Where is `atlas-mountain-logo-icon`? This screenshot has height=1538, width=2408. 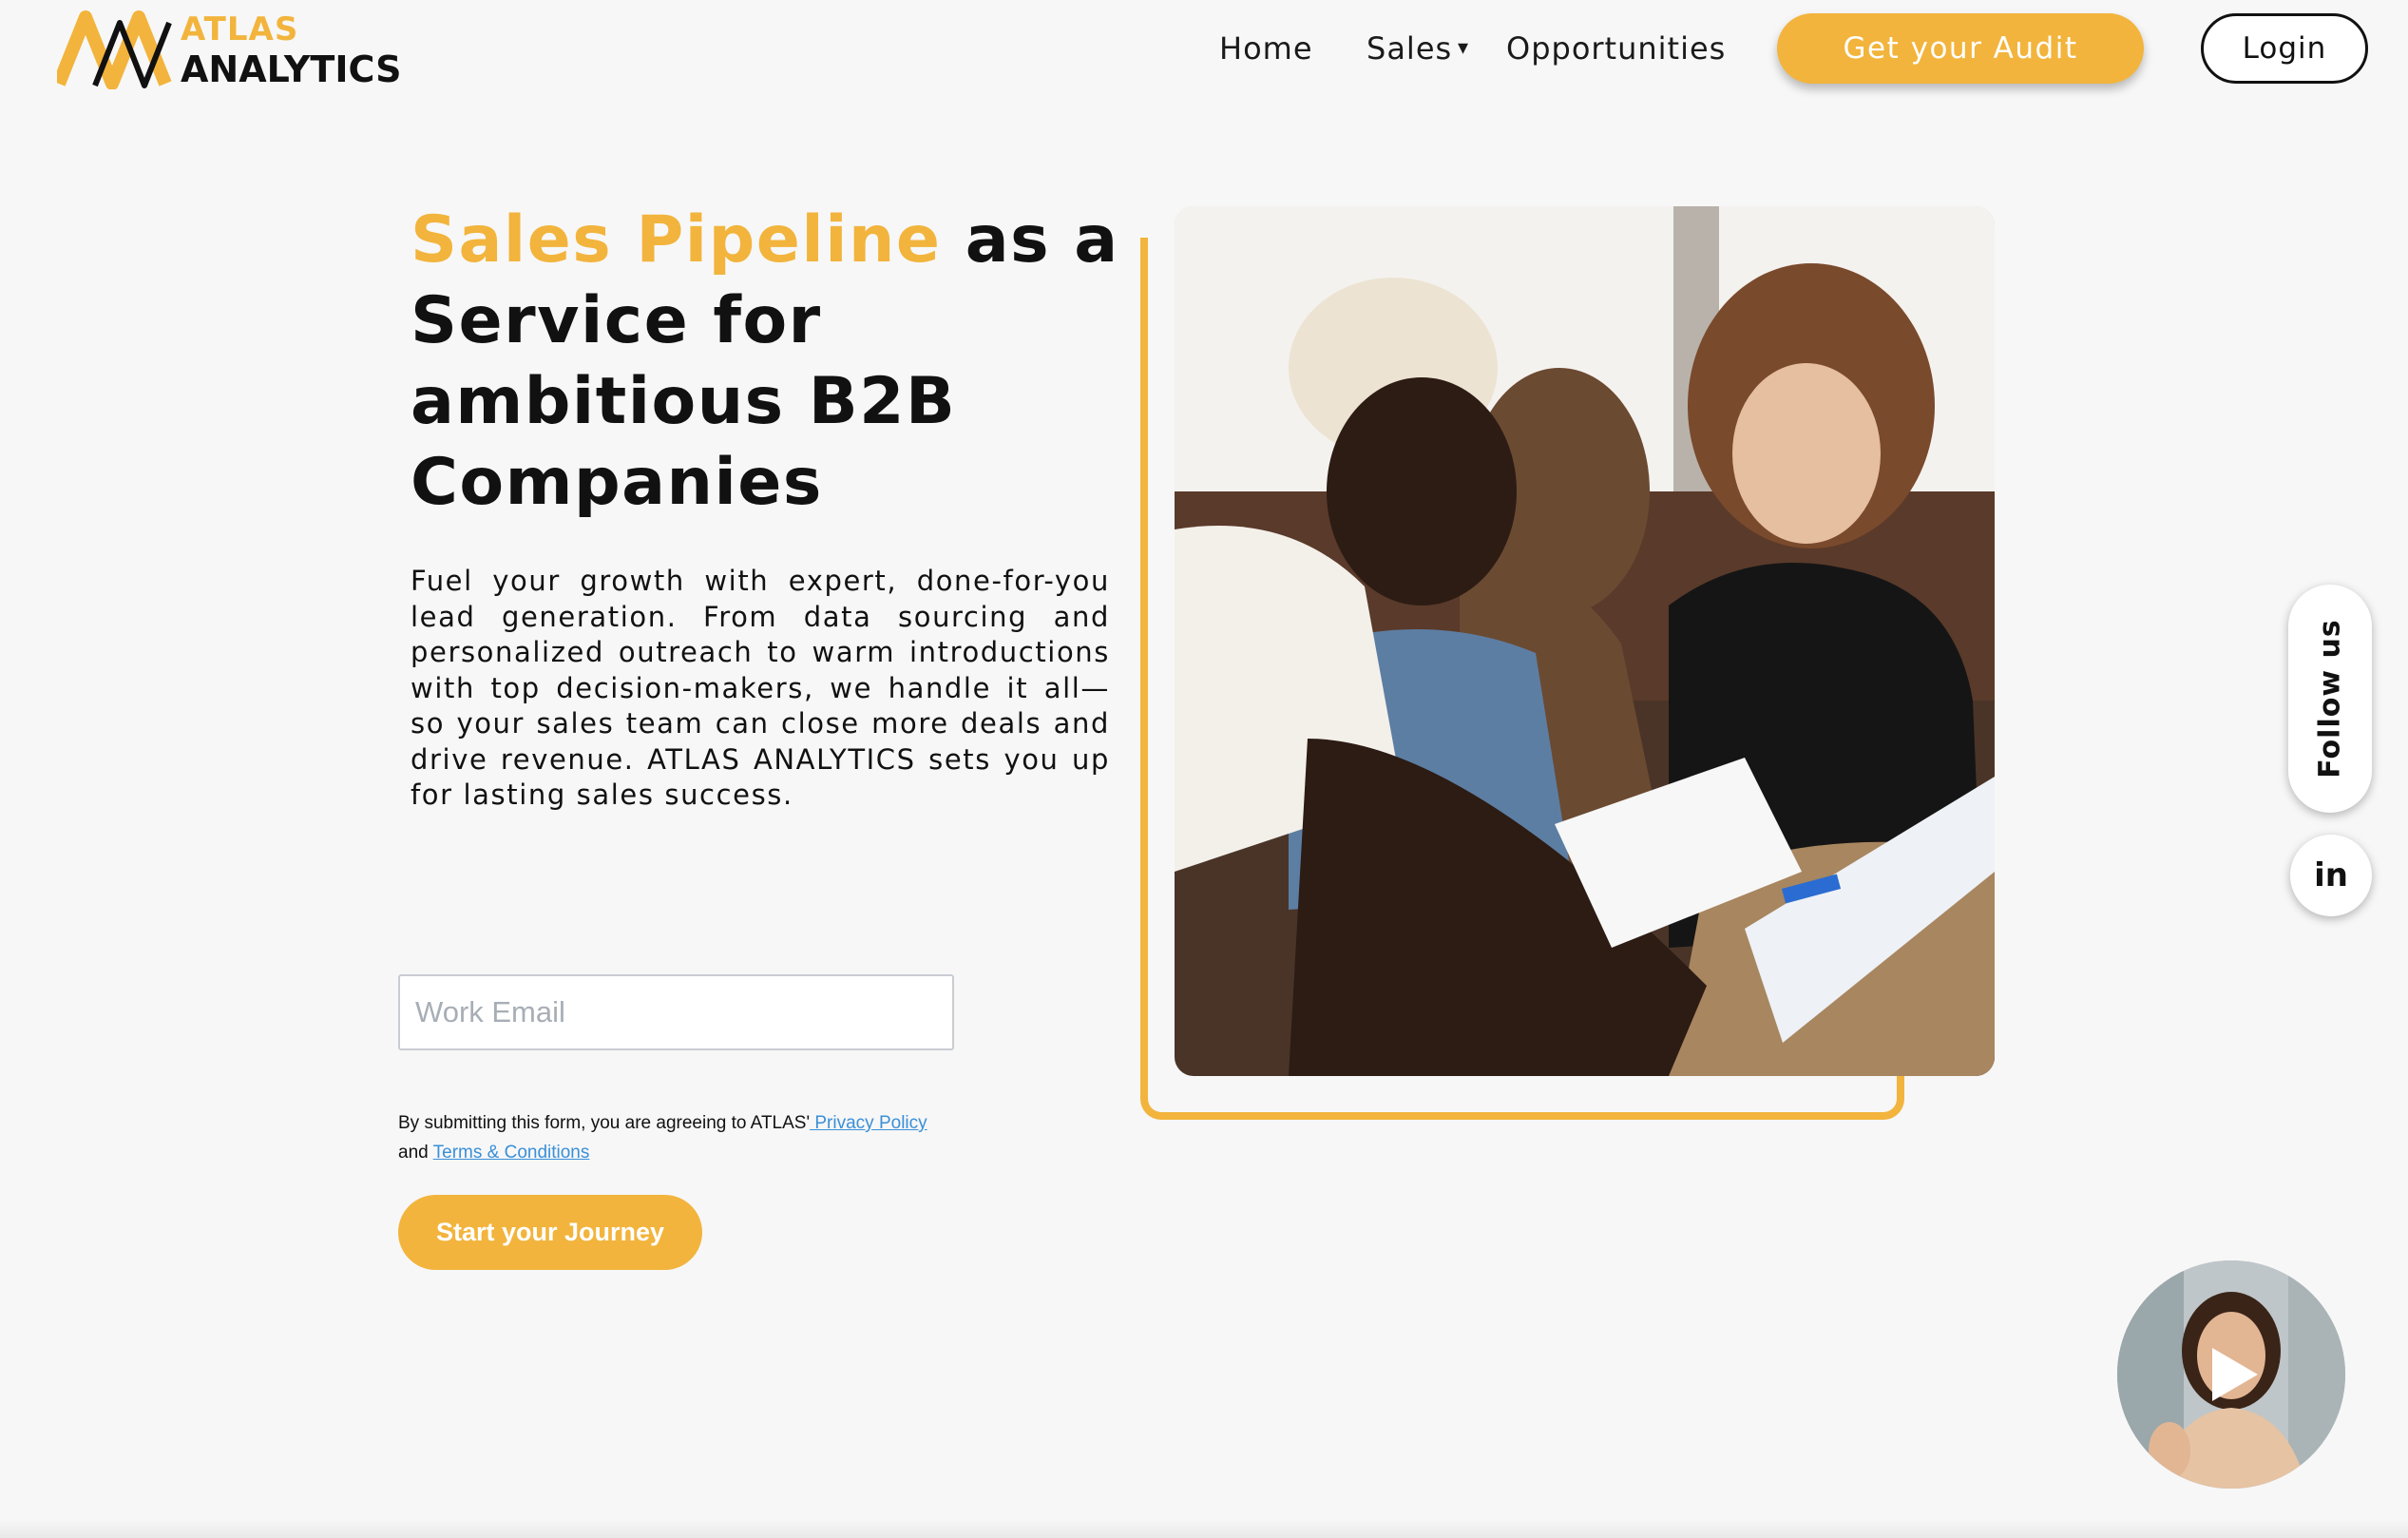 atlas-mountain-logo-icon is located at coordinates (115, 49).